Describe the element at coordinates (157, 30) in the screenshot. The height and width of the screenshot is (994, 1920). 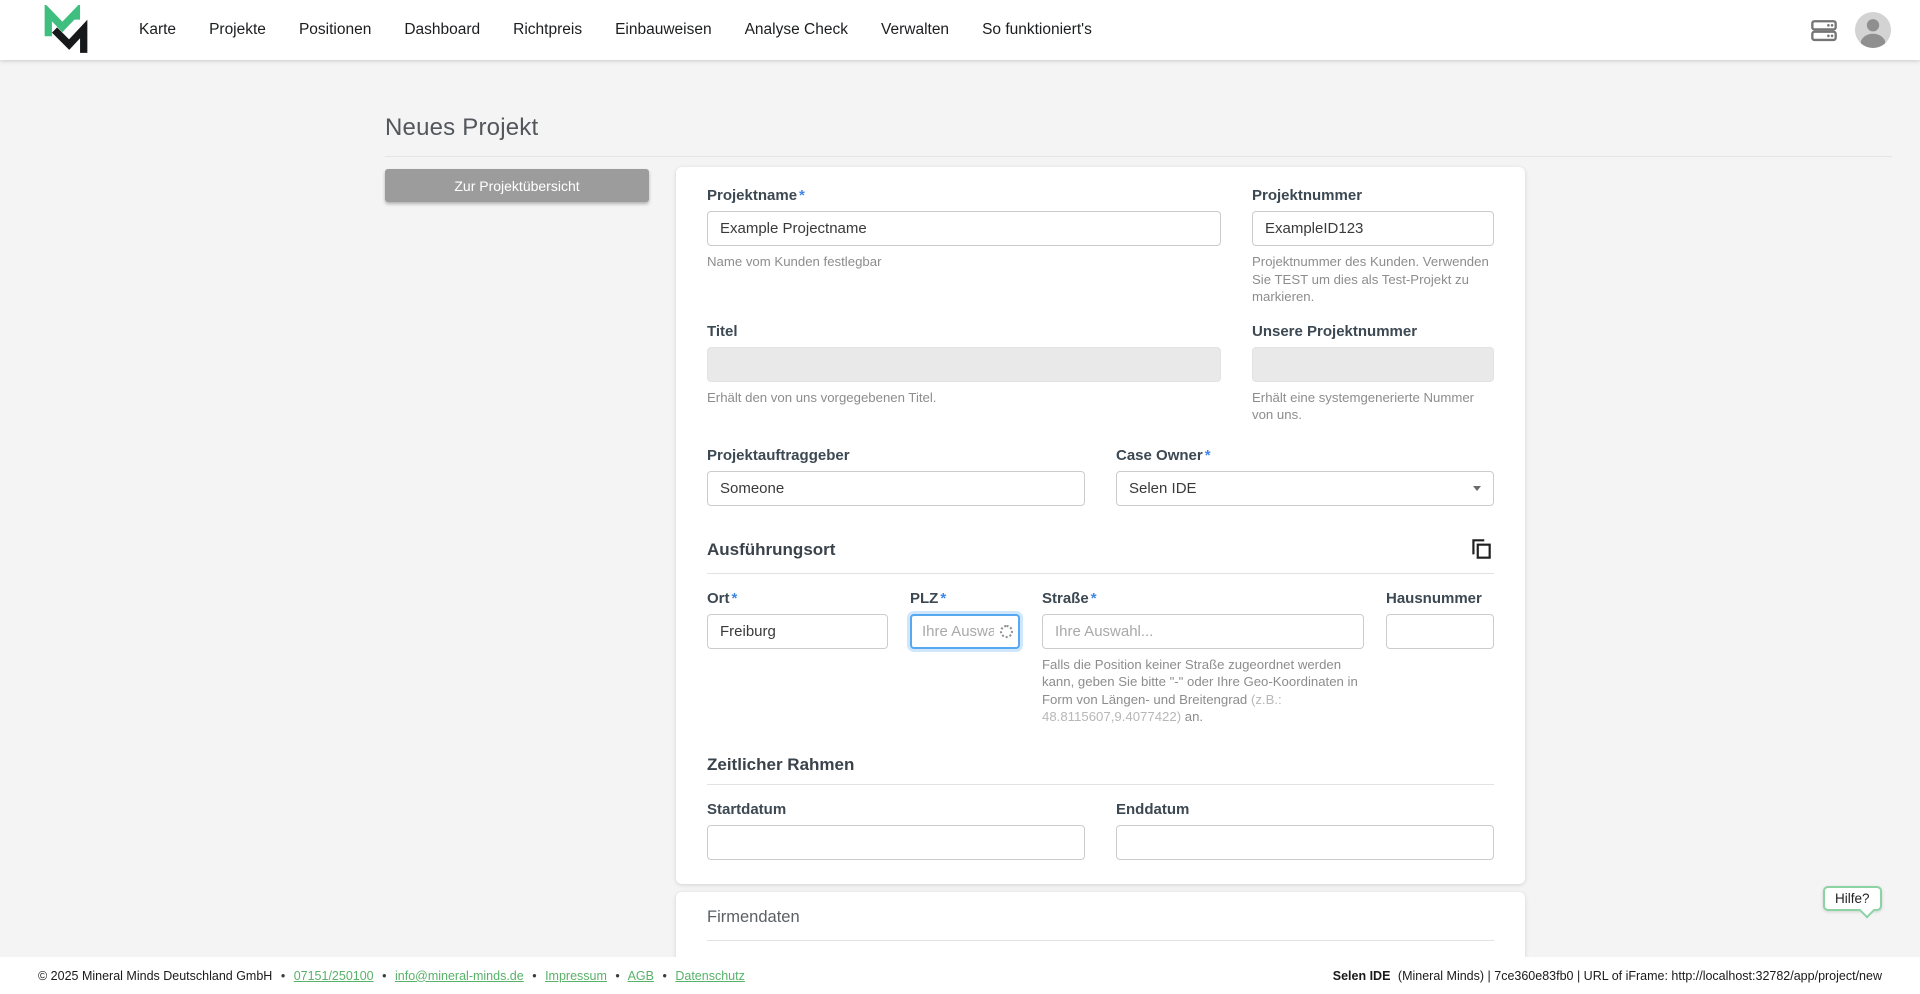
I see `nav-item-karte: Karte` at that location.